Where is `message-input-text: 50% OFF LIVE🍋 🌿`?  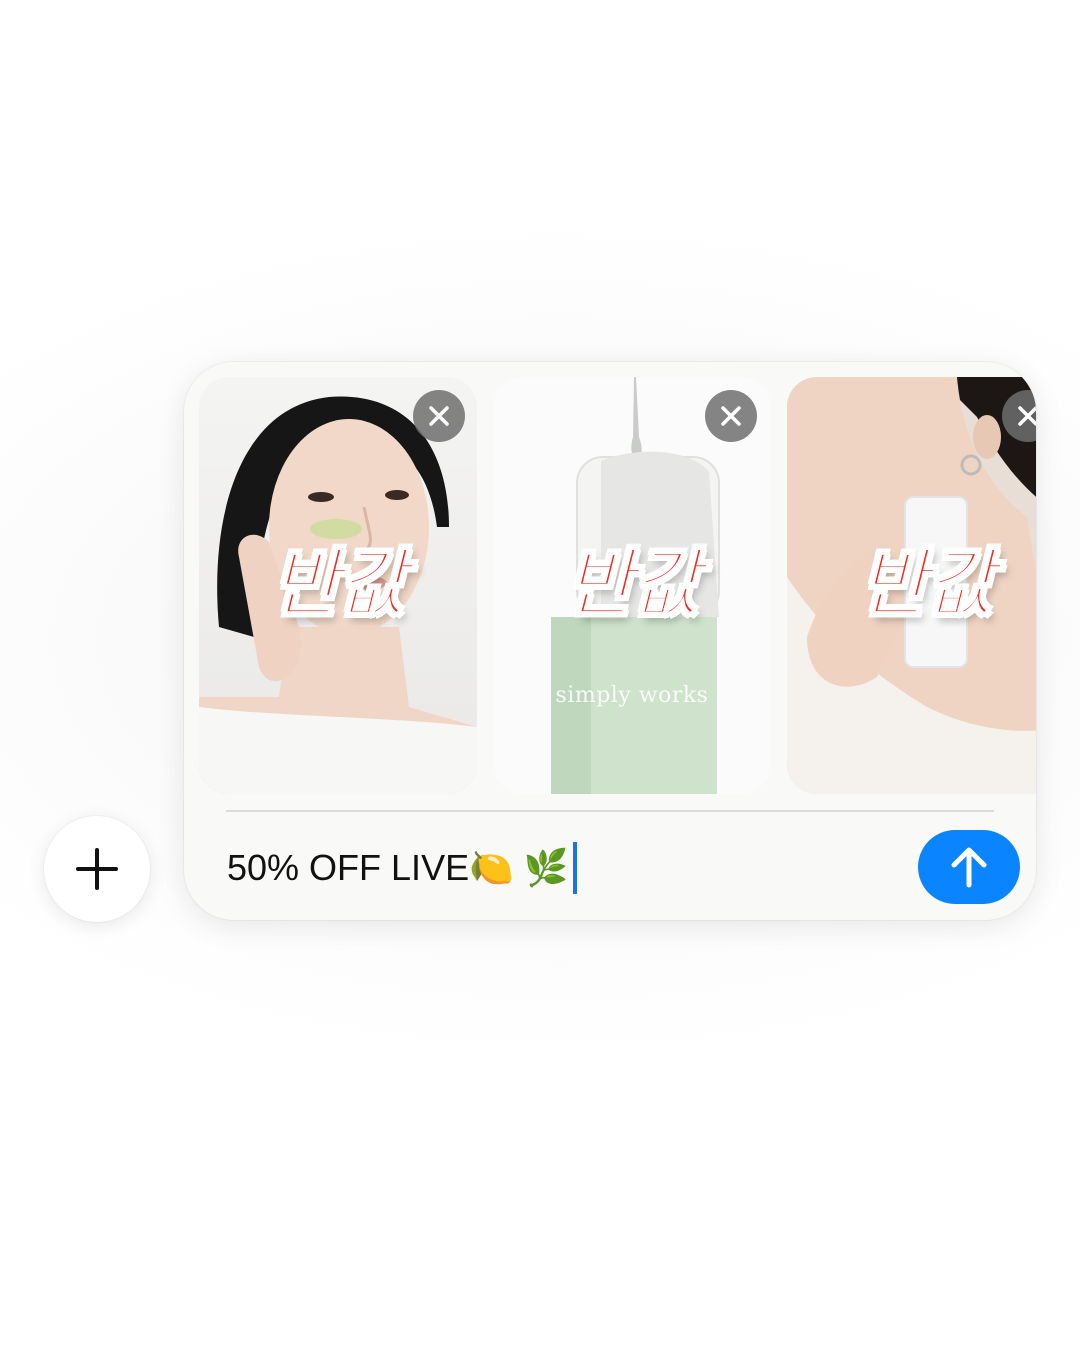
message-input-text: 50% OFF LIVE🍋 🌿 is located at coordinates (398, 867).